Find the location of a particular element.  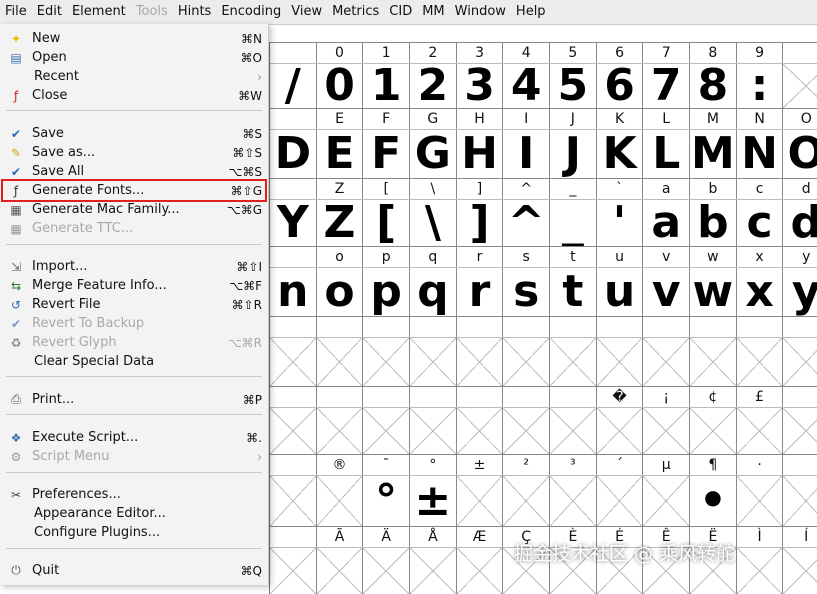

glyph-cell: J is located at coordinates (573, 154).